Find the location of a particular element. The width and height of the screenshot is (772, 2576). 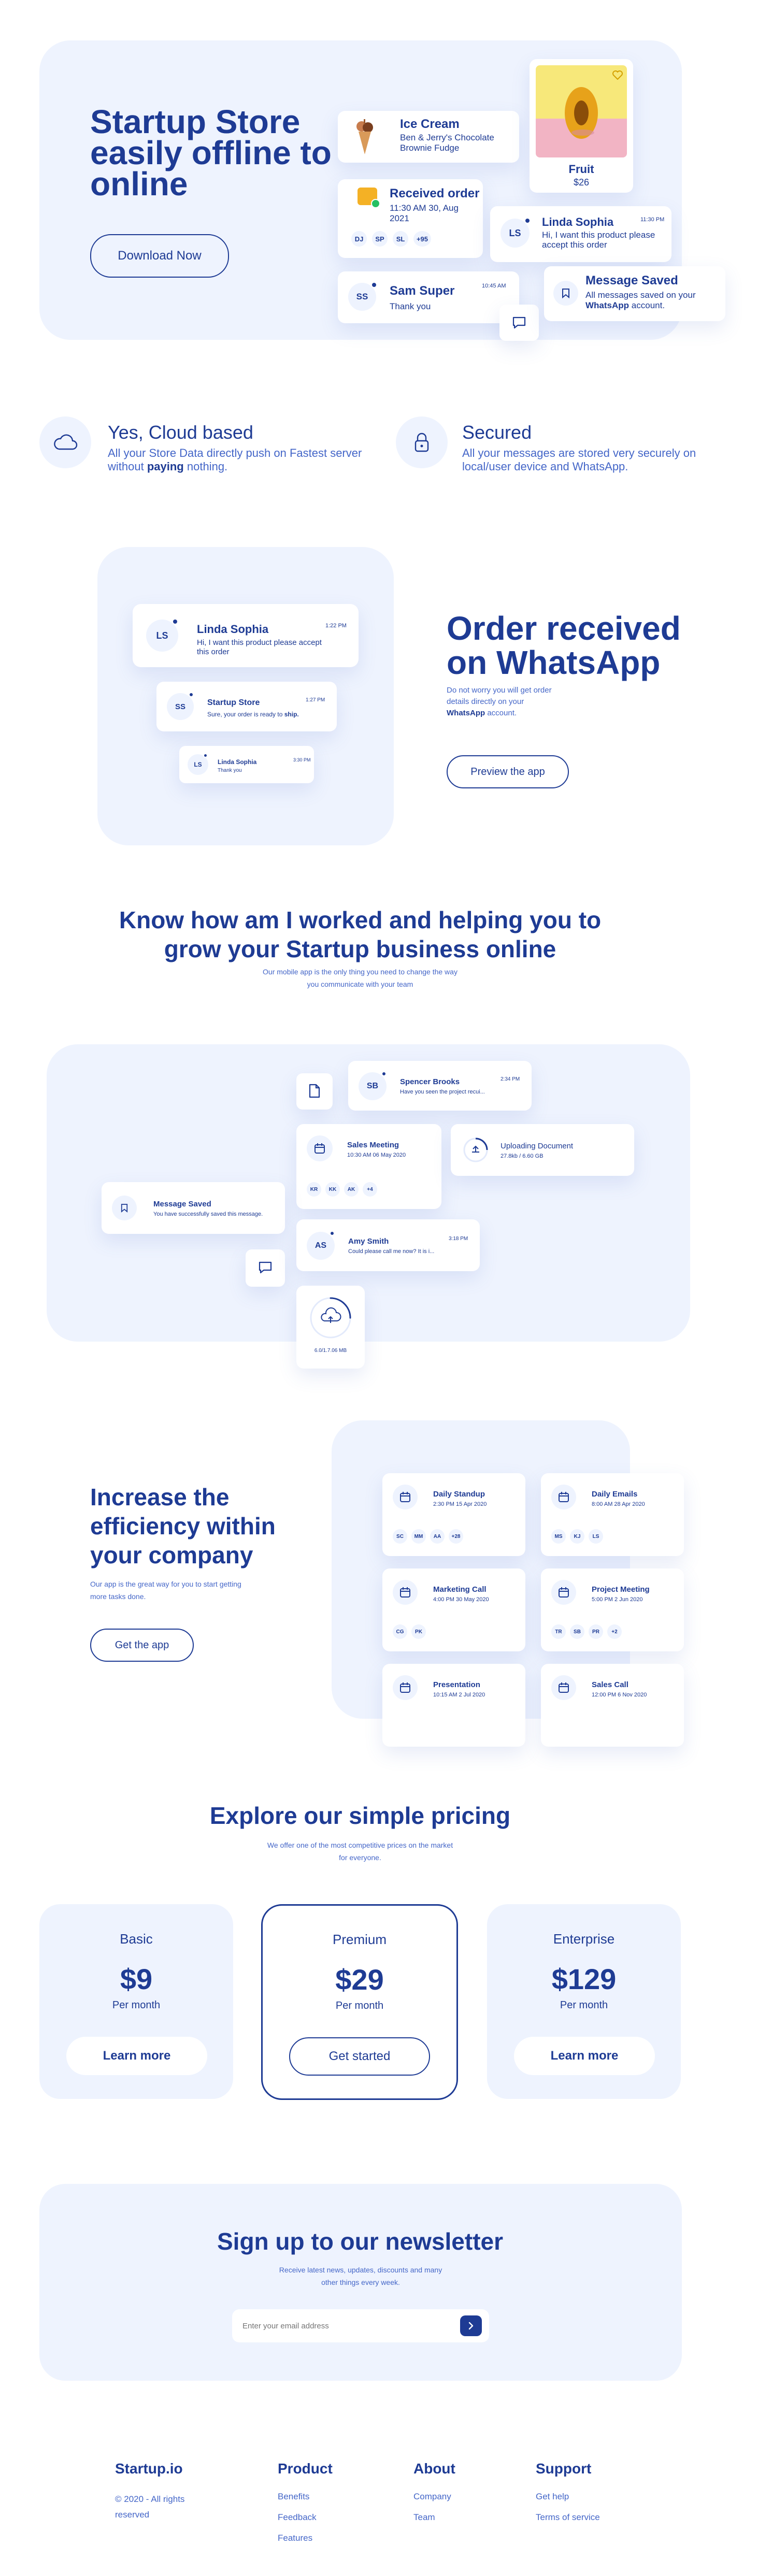

task-card: Daily Emails 8:00 AM 28 Apr 2020 MS KJ LS is located at coordinates (612, 1514).